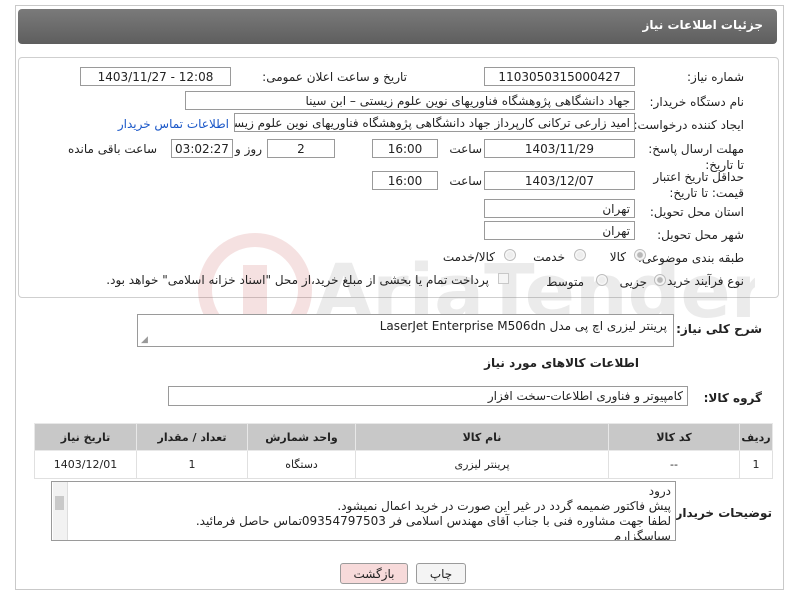 The height and width of the screenshot is (598, 789). Describe the element at coordinates (642, 535) in the screenshot. I see `note-line: سپاسگزارم` at that location.